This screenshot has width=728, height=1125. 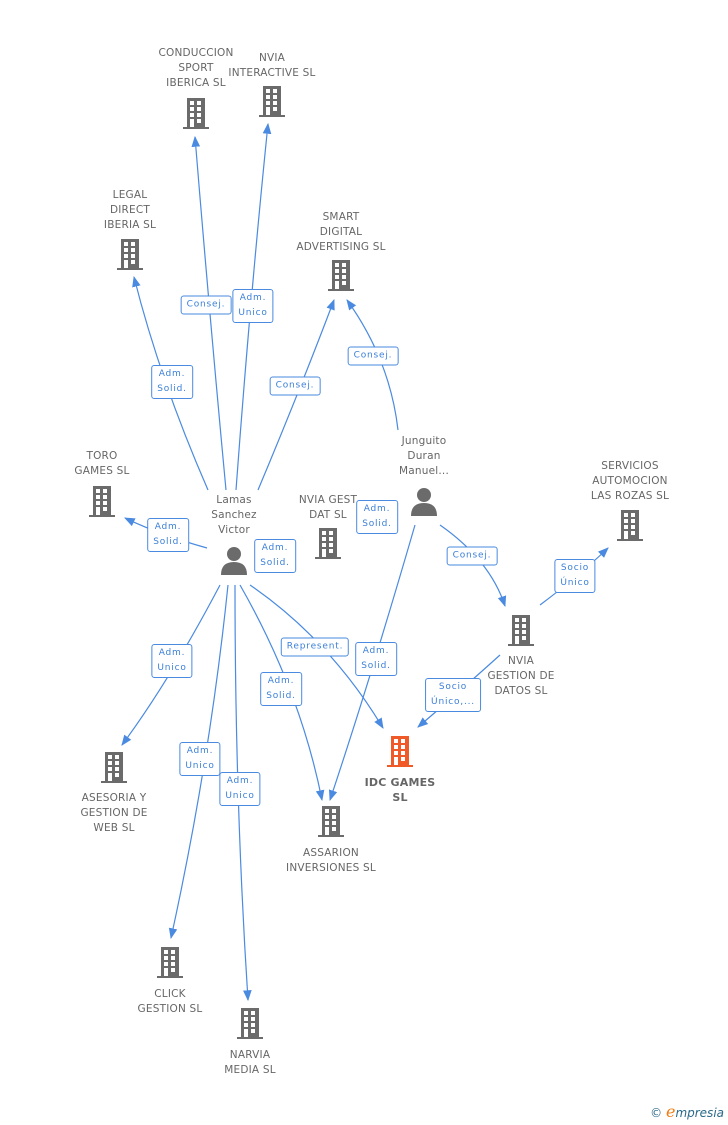 I want to click on node-label: CONDUCCION SPORT IBERICA SL, so click(x=195, y=68).